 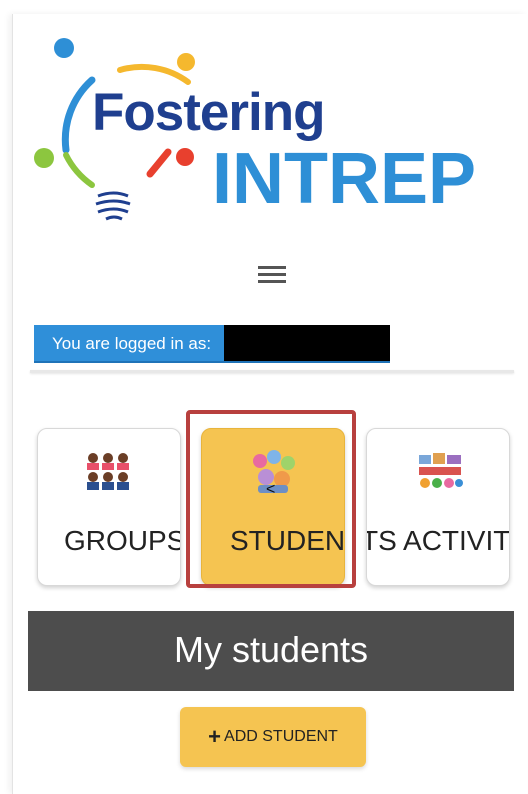 I want to click on redacted-username, so click(x=307, y=343).